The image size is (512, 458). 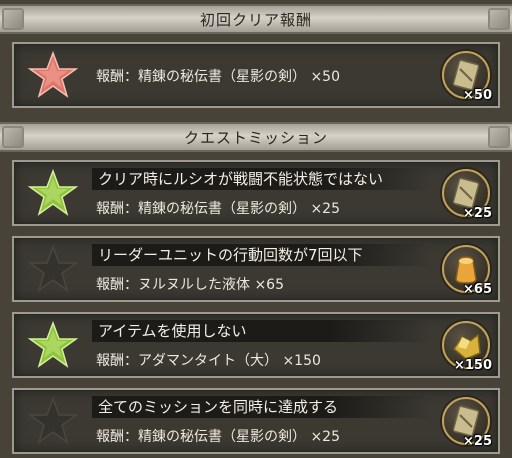 I want to click on reward-text: 報酬：精錬の秘伝書（星影の剣） ×50, so click(x=218, y=77).